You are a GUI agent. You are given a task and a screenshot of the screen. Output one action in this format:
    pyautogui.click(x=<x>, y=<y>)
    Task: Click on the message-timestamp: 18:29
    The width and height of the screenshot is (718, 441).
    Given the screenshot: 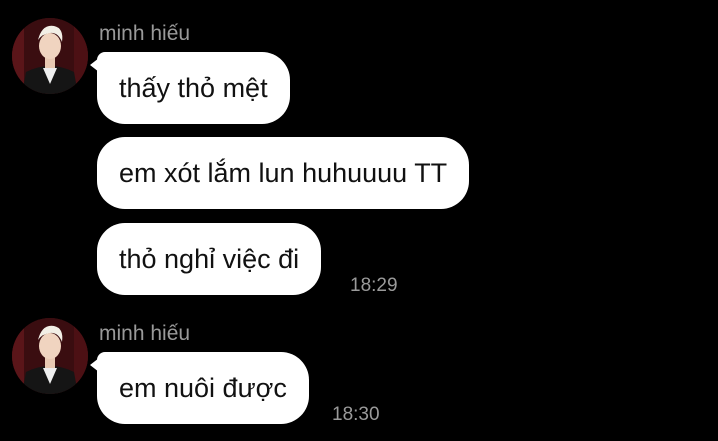 What is the action you would take?
    pyautogui.click(x=374, y=285)
    